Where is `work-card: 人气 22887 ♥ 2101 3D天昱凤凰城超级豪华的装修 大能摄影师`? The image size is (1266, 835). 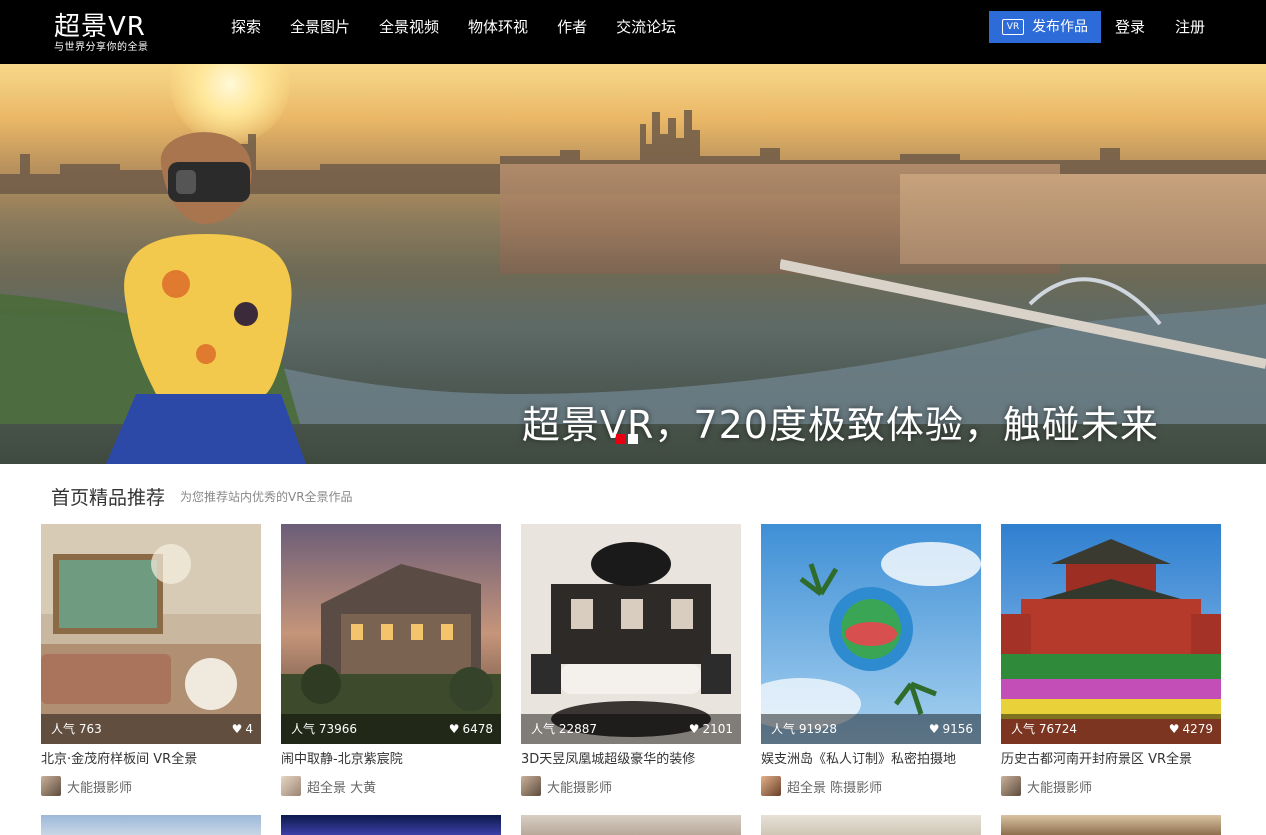
work-card: 人气 22887 ♥ 2101 3D天昱凤凰城超级豪华的装修 大能摄影师 is located at coordinates (631, 660).